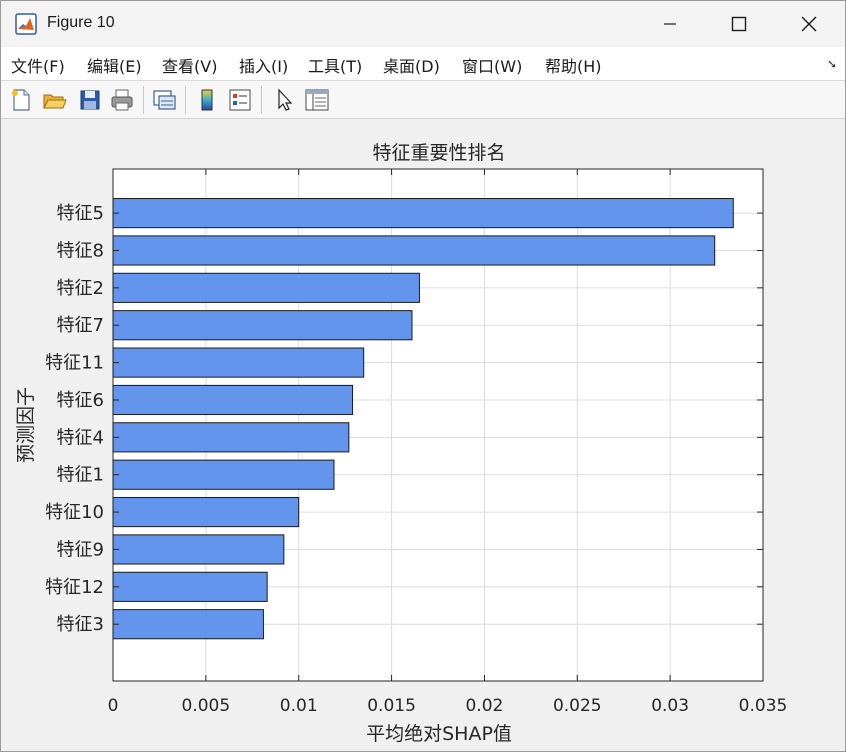 The width and height of the screenshot is (846, 755). What do you see at coordinates (577, 706) in the screenshot?
I see `x-tick-label: 0.025` at bounding box center [577, 706].